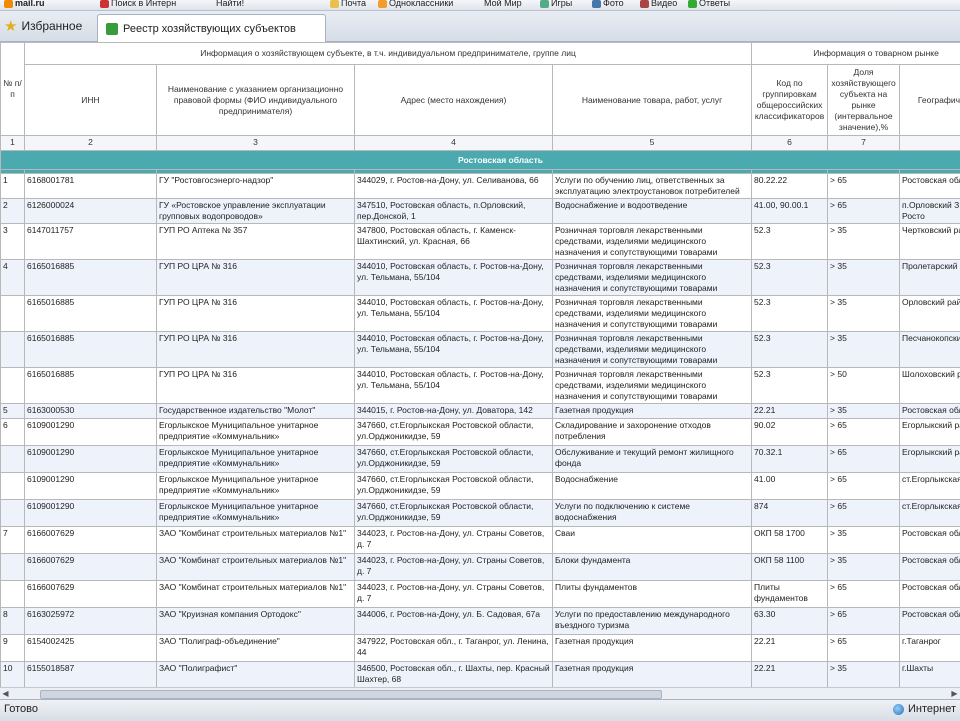 Image resolution: width=960 pixels, height=721 pixels. What do you see at coordinates (351, 694) in the screenshot?
I see `scrollbar-thumb` at bounding box center [351, 694].